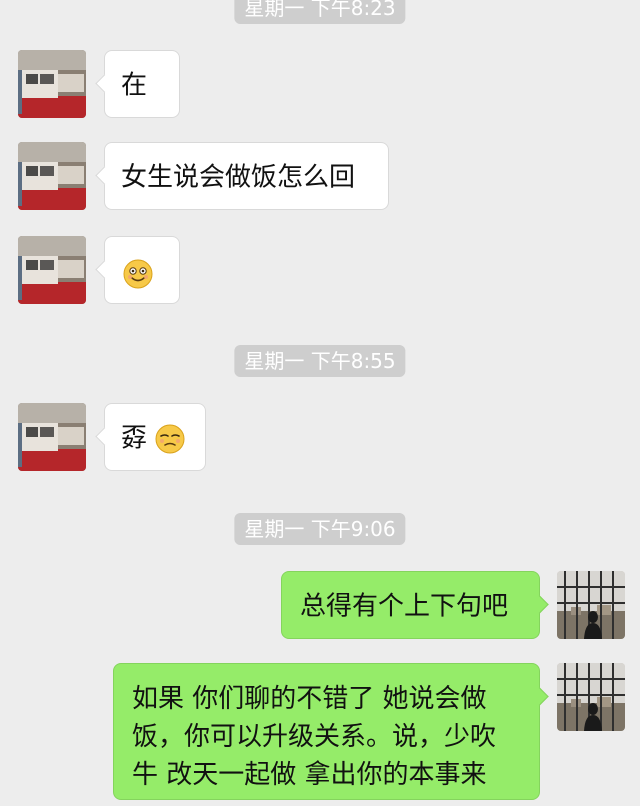 The height and width of the screenshot is (806, 640). I want to click on message-text-line: 饭，你可以升级关系。说，少吹, so click(314, 737).